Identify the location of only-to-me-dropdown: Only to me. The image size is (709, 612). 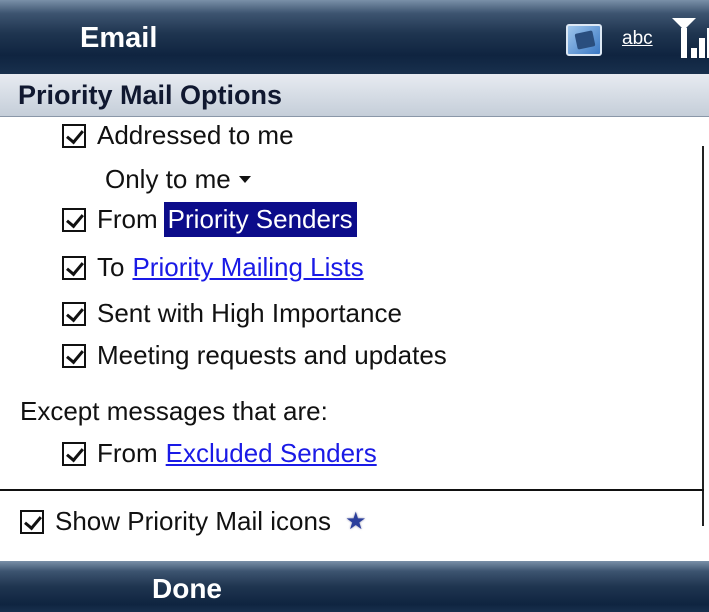
(178, 179).